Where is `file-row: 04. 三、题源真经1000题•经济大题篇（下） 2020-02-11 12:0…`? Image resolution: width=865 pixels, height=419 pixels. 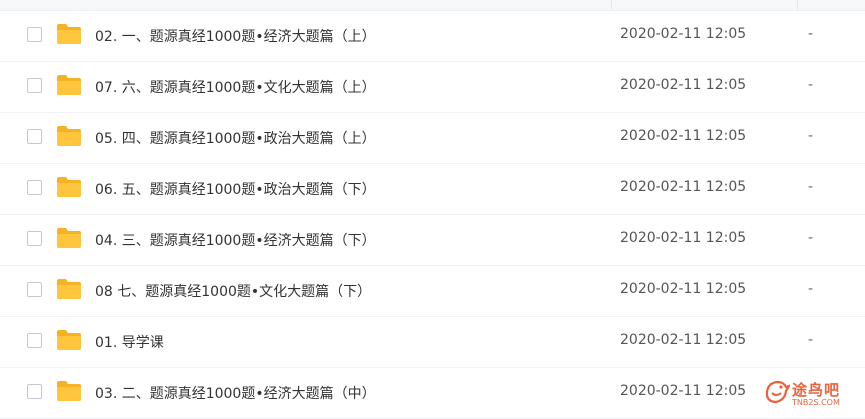 file-row: 04. 三、题源真经1000题•经济大题篇（下） 2020-02-11 12:0… is located at coordinates (432, 240).